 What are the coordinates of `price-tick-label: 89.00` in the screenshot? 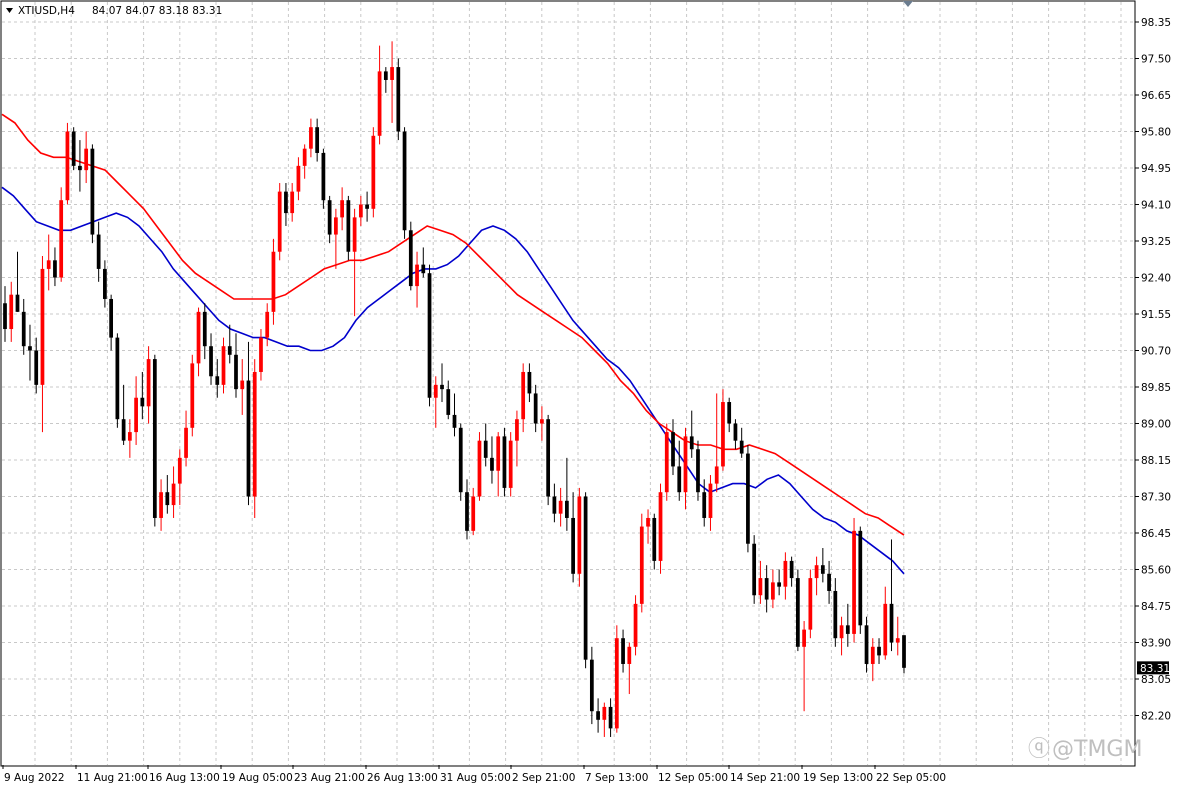 It's located at (1156, 425).